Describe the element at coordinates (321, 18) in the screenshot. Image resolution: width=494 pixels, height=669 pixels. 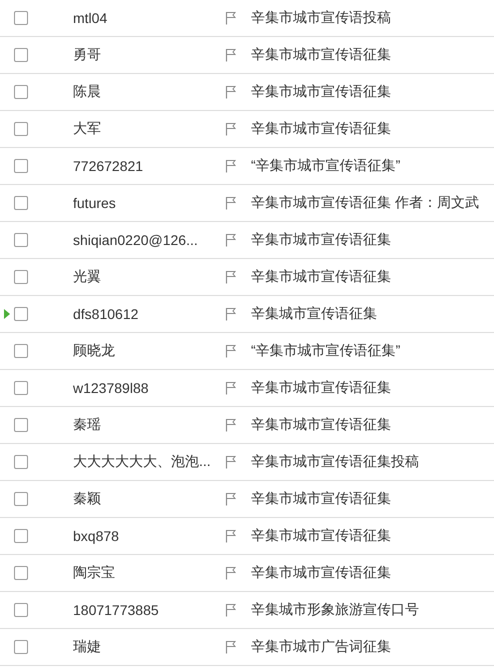
I see `mail-subject: 辛集市城市宣传语投稿` at that location.